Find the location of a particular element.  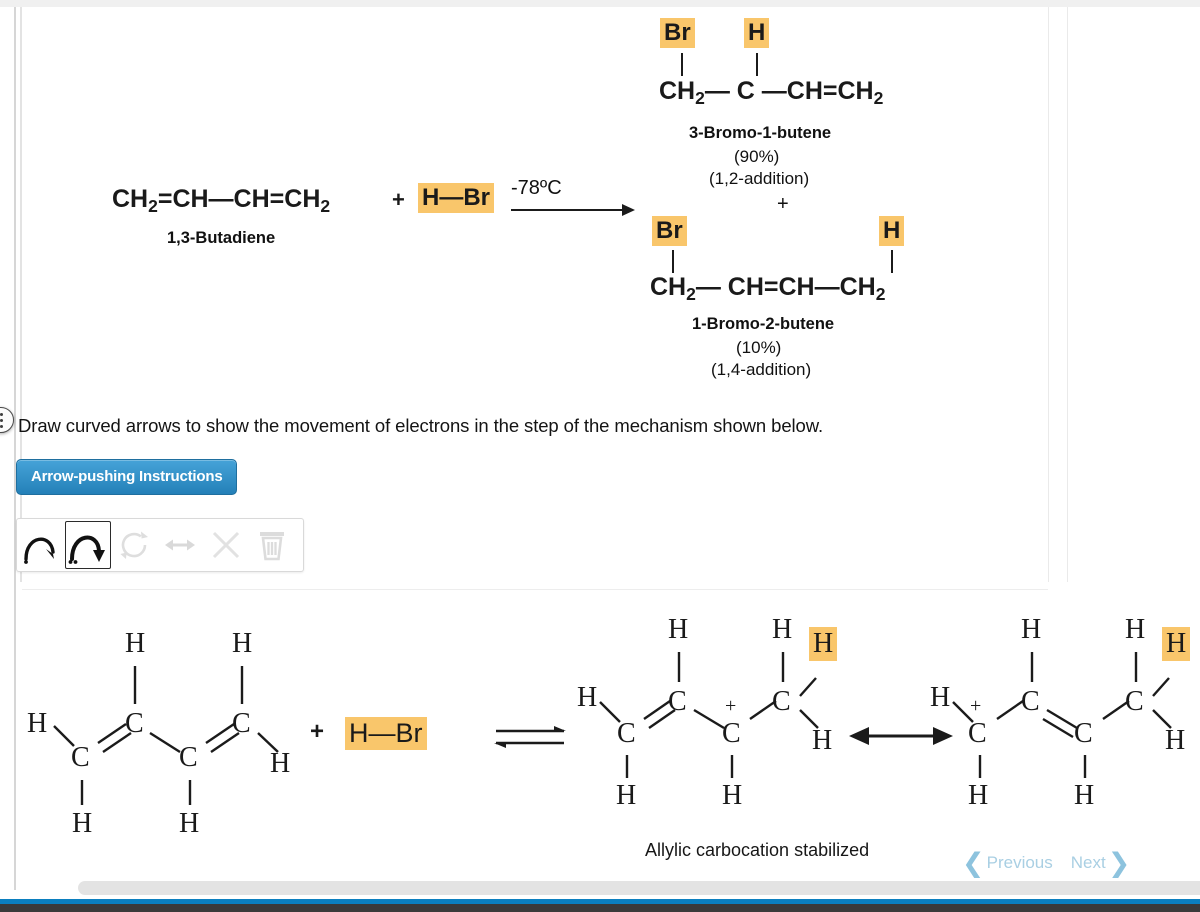

rotate-tool is located at coordinates (134, 545).